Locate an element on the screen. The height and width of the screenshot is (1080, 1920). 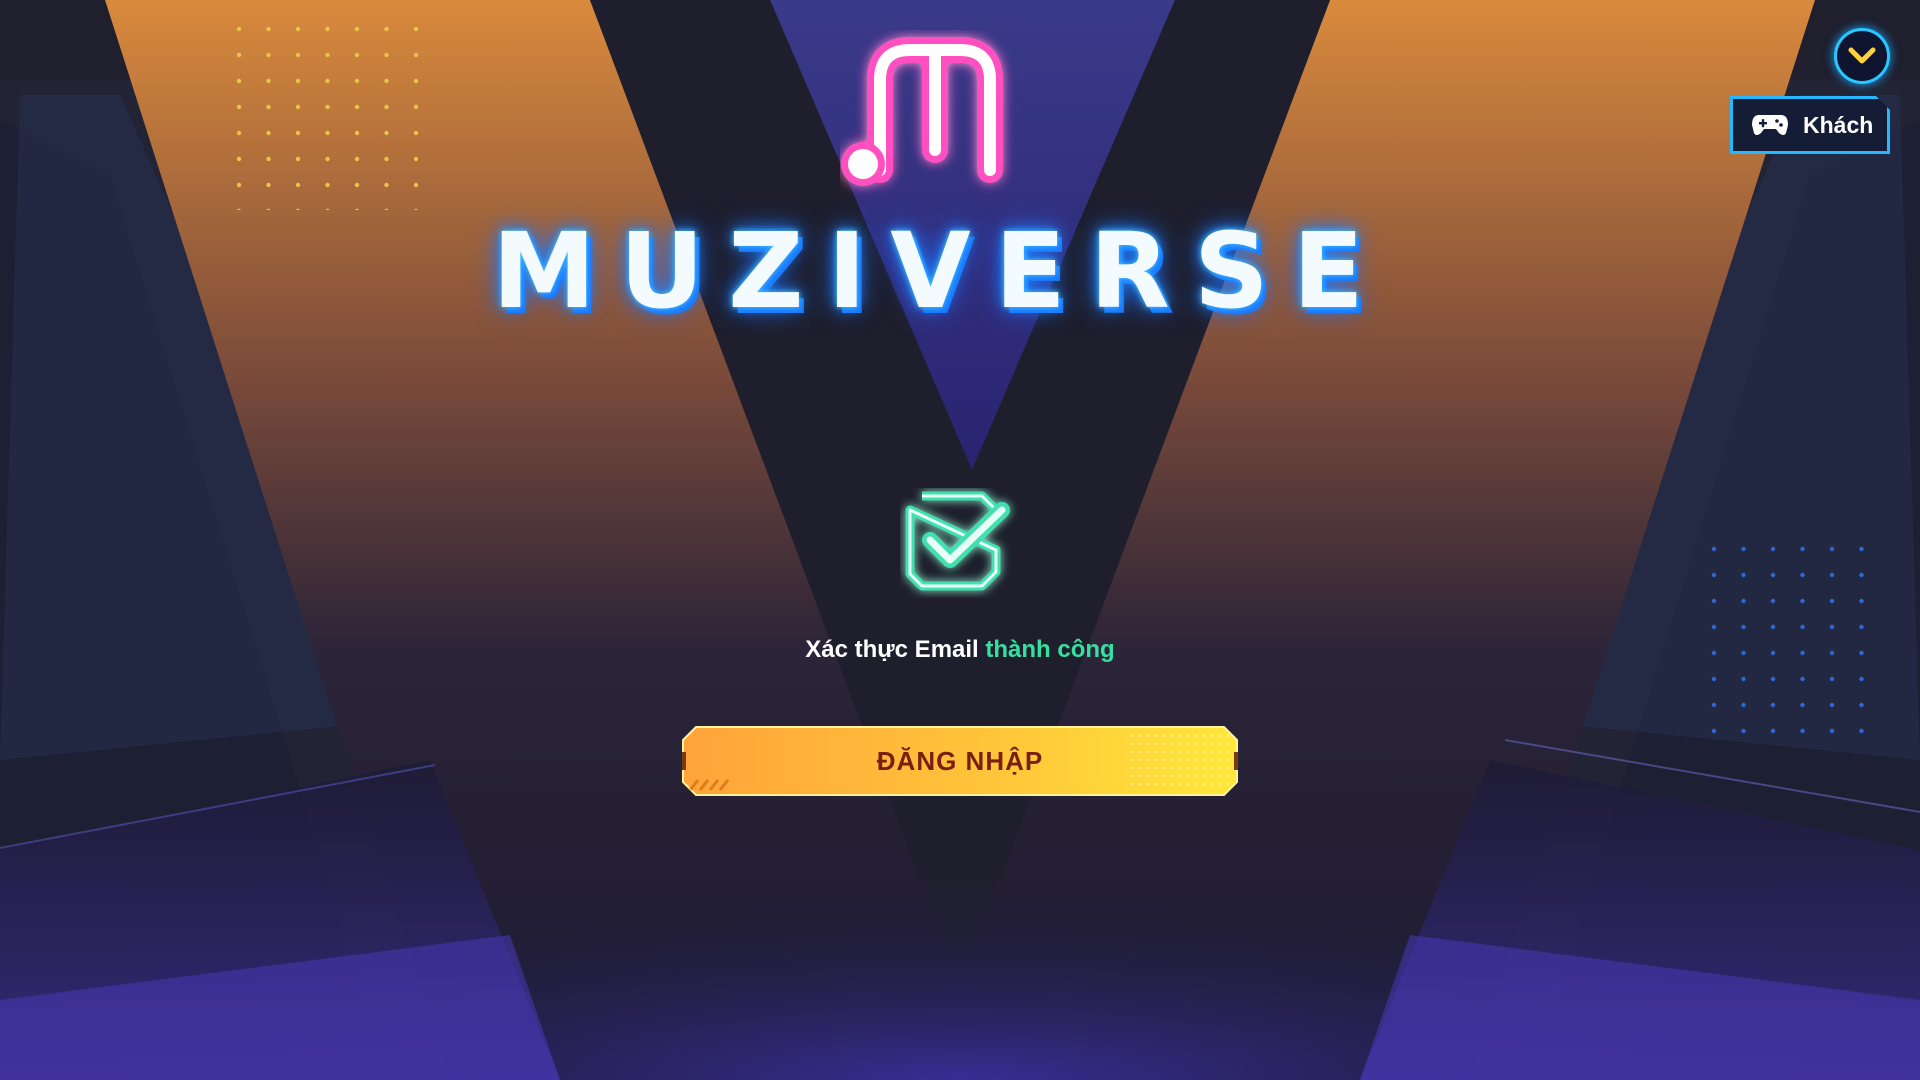
success-status is located at coordinates (960, 543).